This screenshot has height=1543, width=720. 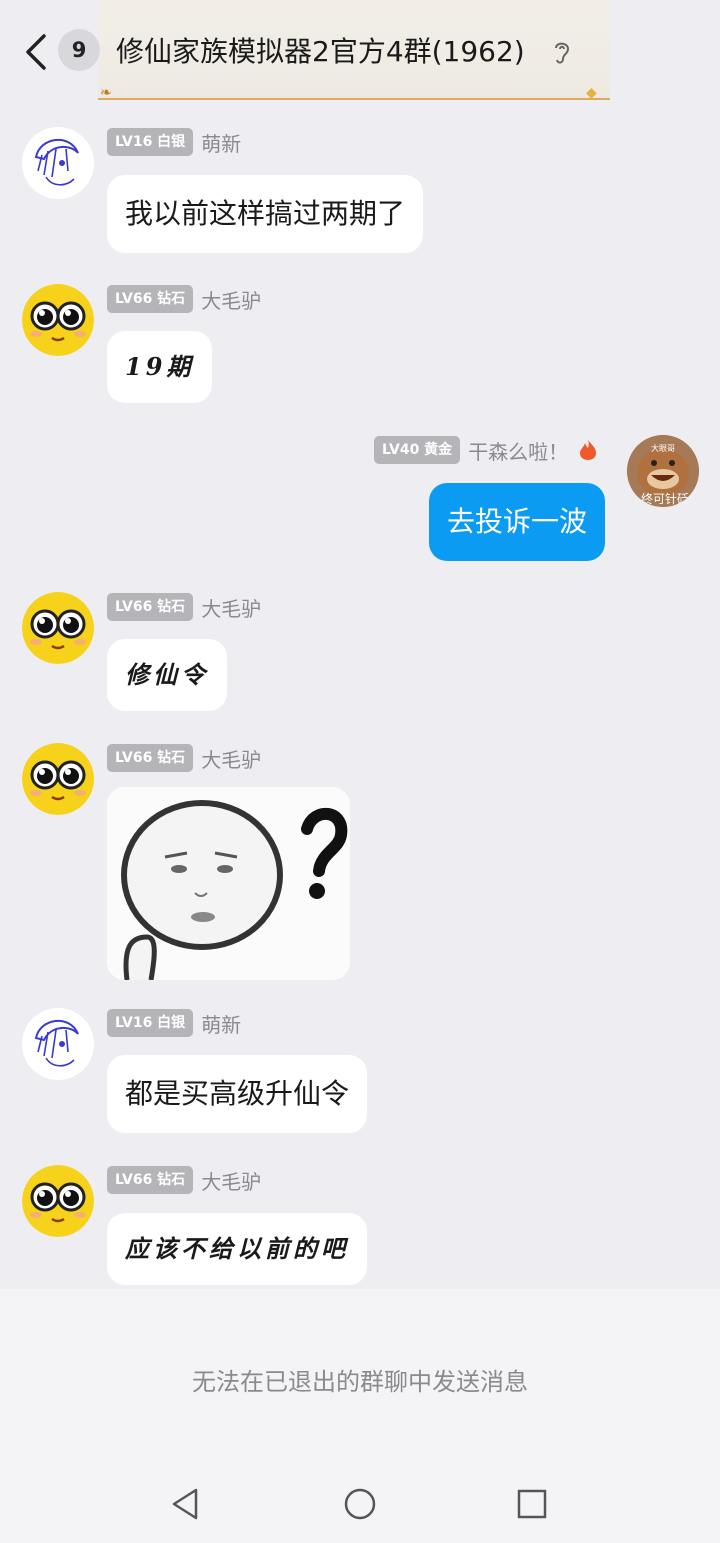 What do you see at coordinates (360, 1504) in the screenshot?
I see `nav-home-icon` at bounding box center [360, 1504].